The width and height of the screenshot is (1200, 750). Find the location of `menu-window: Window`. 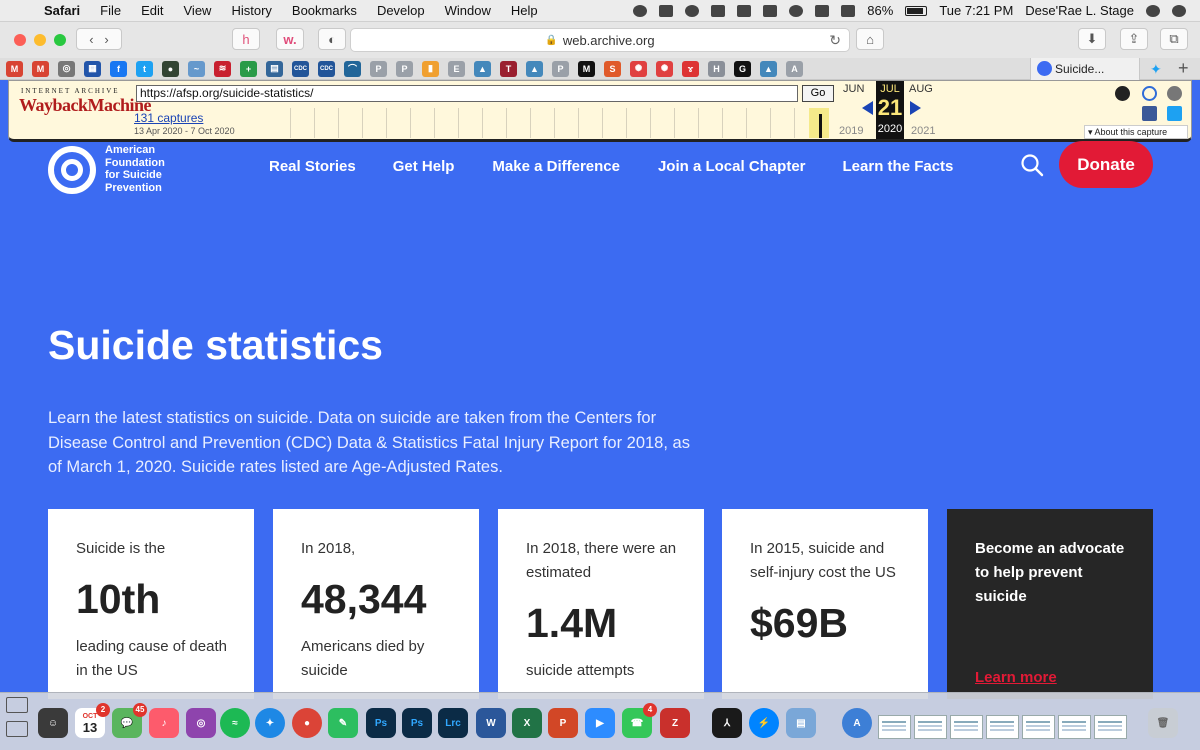

menu-window: Window is located at coordinates (468, 10).